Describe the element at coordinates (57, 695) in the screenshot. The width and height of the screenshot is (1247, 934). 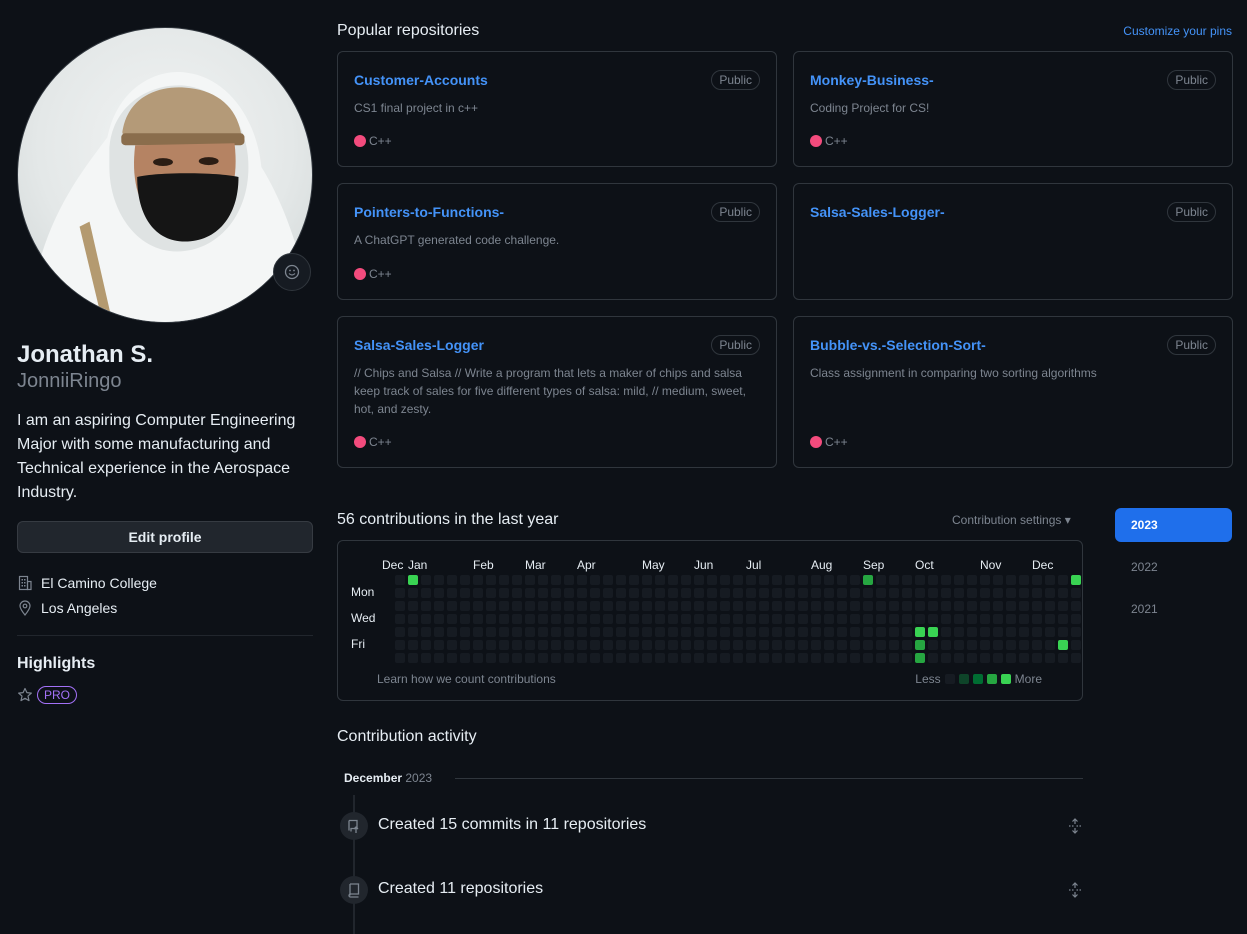
I see `pro-badge: PRO` at that location.